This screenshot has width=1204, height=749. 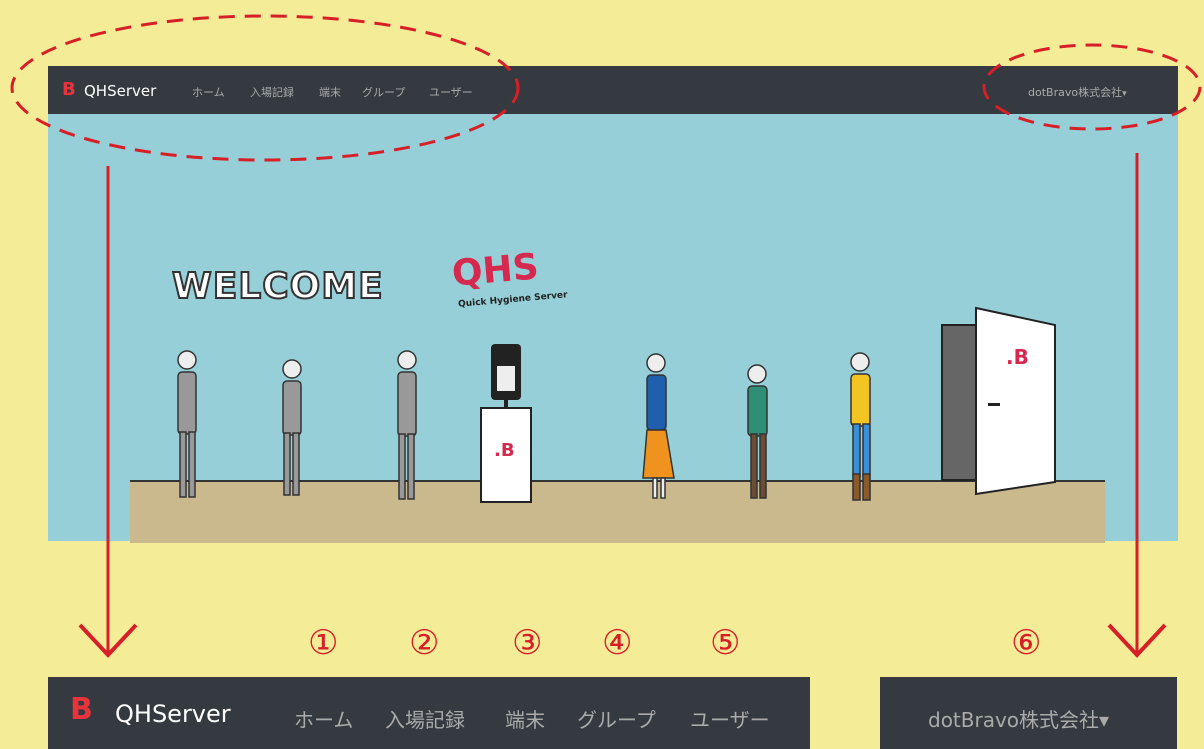 What do you see at coordinates (425, 718) in the screenshot?
I see `nav-item-entry-records-zoom: 入場記録` at bounding box center [425, 718].